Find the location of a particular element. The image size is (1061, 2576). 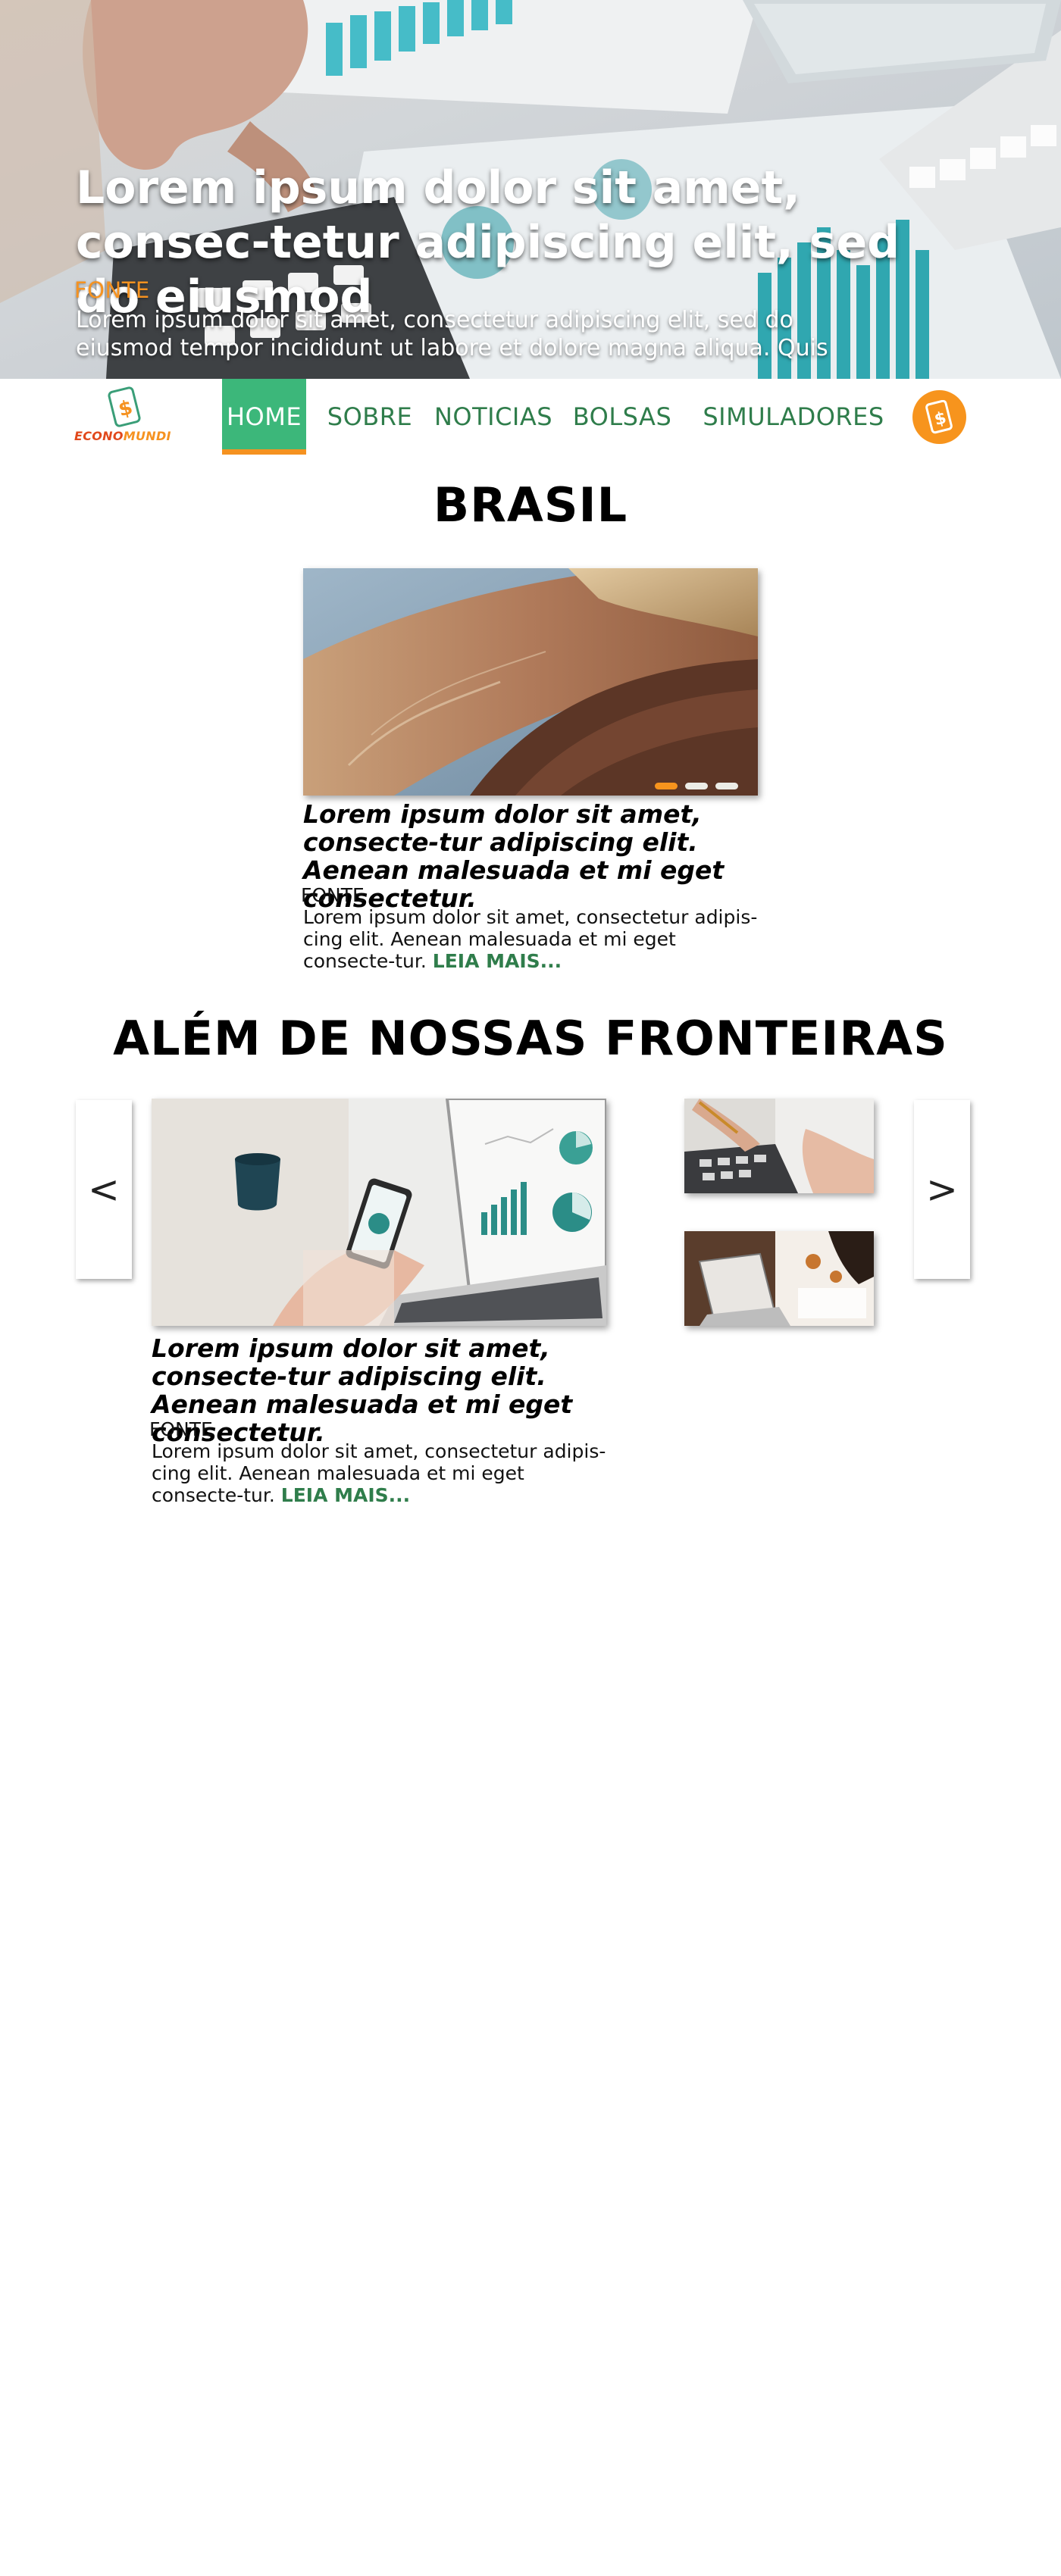

logo-phone-dollar-icon: $ is located at coordinates (124, 406).